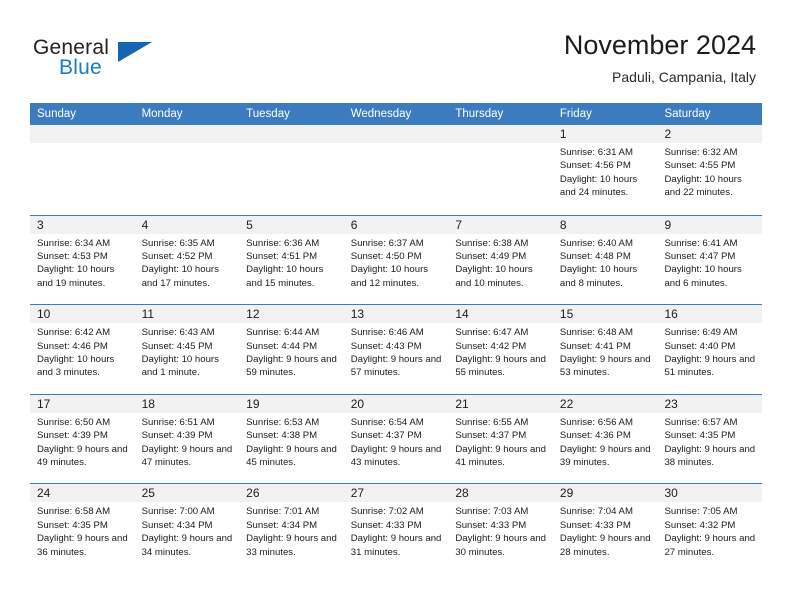 This screenshot has width=792, height=612. Describe the element at coordinates (291, 314) in the screenshot. I see `day-number-band: 12` at that location.